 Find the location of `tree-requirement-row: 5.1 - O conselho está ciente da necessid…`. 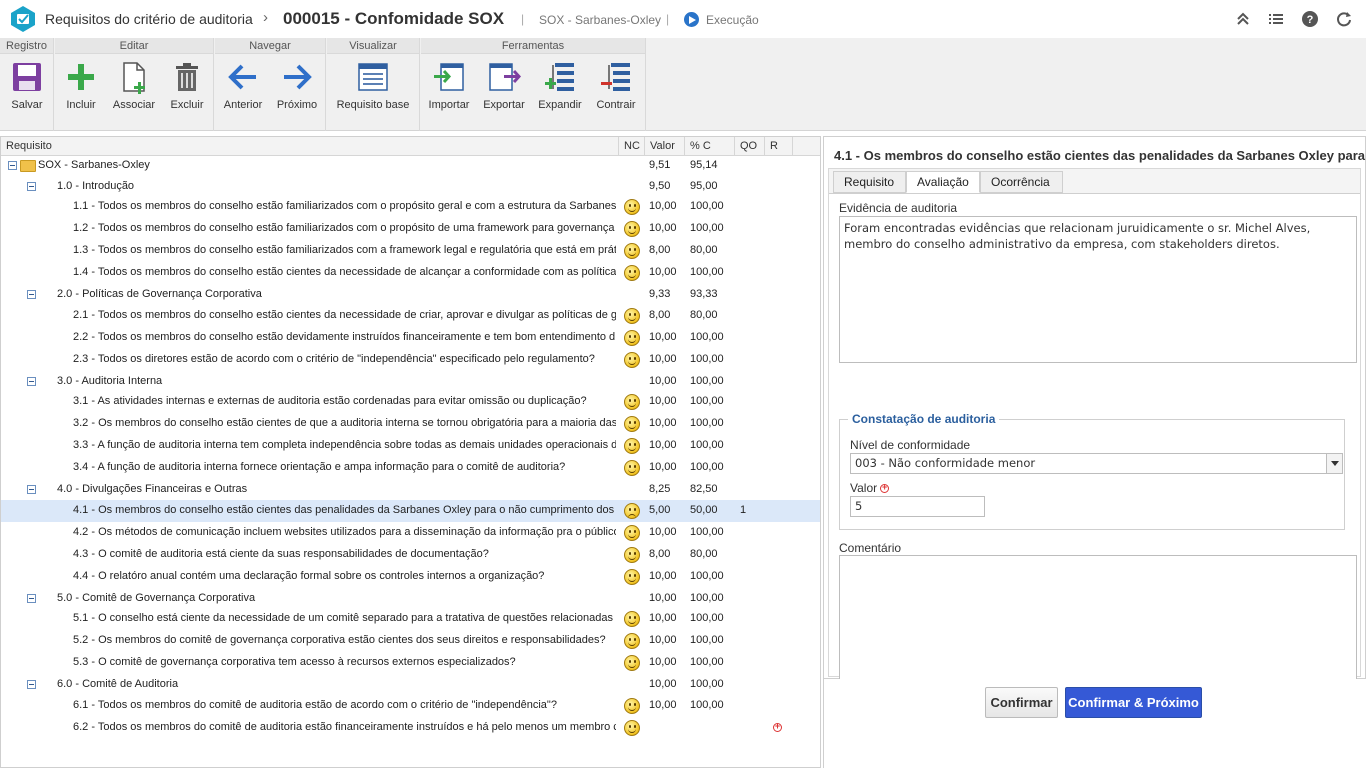

tree-requirement-row: 5.1 - O conselho está ciente da necessid… is located at coordinates (410, 619).